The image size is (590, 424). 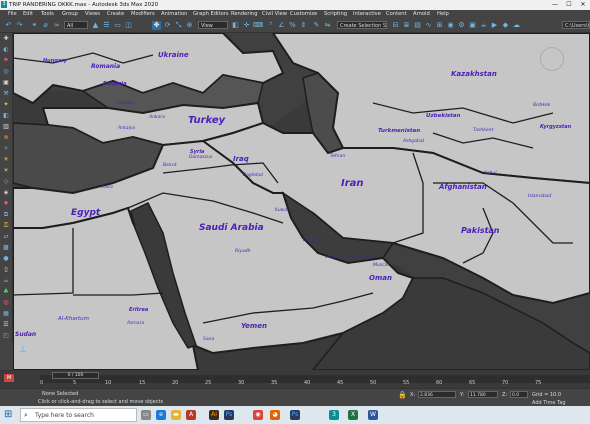 I want to click on select-and-rotate-icon: ⟳, so click(x=167, y=25).